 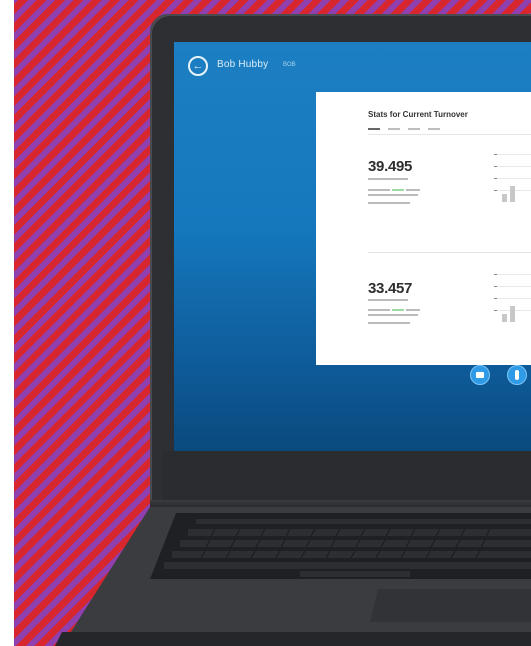 What do you see at coordinates (289, 65) in the screenshot?
I see `user-tag: BOB` at bounding box center [289, 65].